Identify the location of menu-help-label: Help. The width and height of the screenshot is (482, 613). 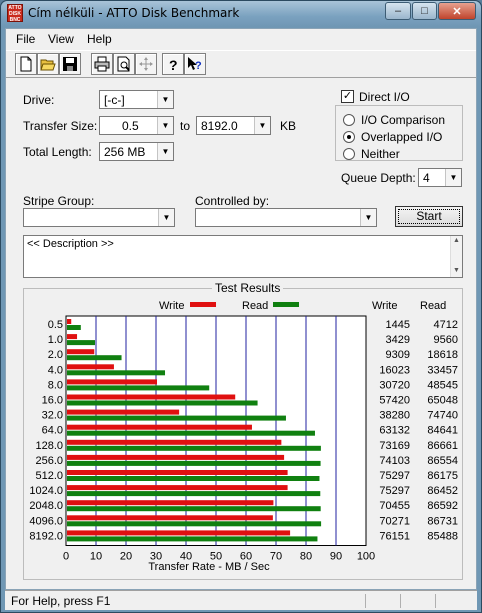
(99, 39).